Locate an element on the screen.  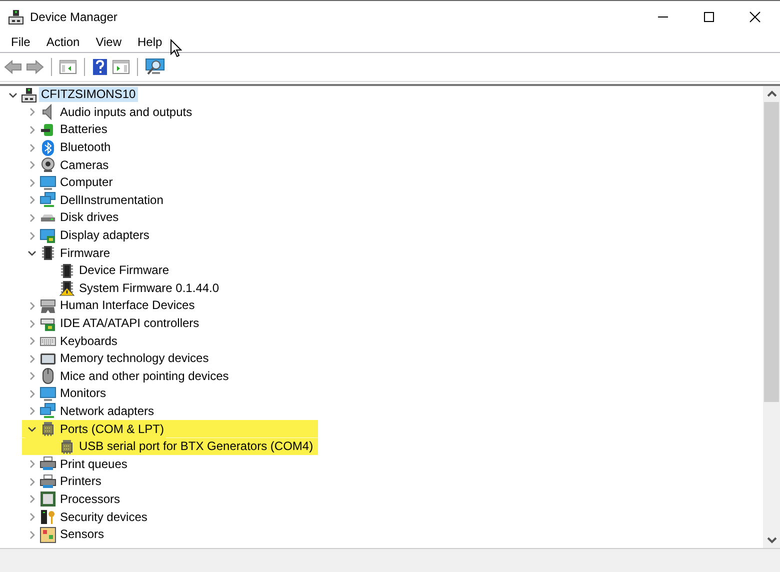
tree-item: DellInstrumentation is located at coordinates (112, 200).